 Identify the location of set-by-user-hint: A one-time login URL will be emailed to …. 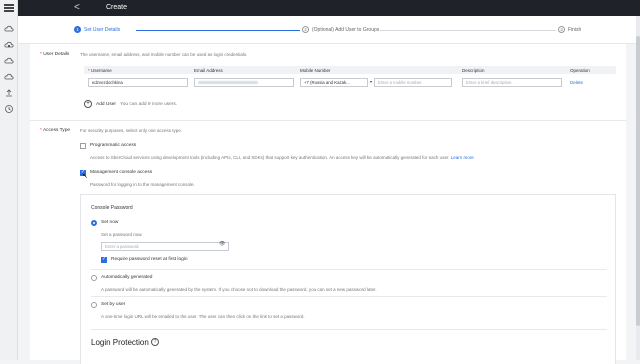
(203, 316).